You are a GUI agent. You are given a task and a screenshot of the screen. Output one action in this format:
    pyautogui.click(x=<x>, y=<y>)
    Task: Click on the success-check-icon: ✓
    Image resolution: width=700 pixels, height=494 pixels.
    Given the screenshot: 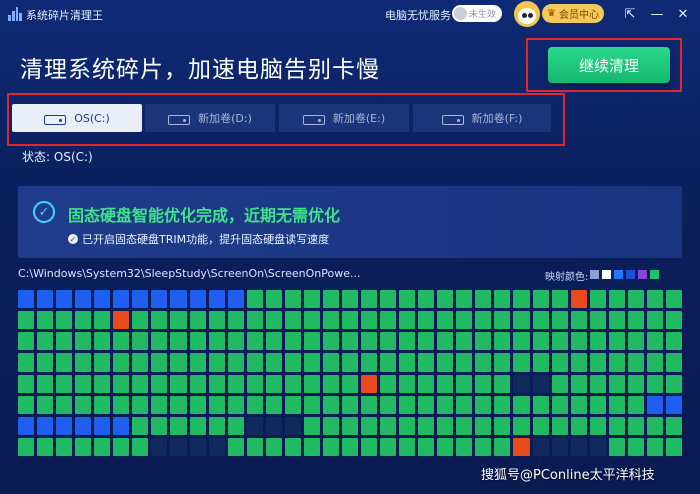 What is the action you would take?
    pyautogui.click(x=44, y=212)
    